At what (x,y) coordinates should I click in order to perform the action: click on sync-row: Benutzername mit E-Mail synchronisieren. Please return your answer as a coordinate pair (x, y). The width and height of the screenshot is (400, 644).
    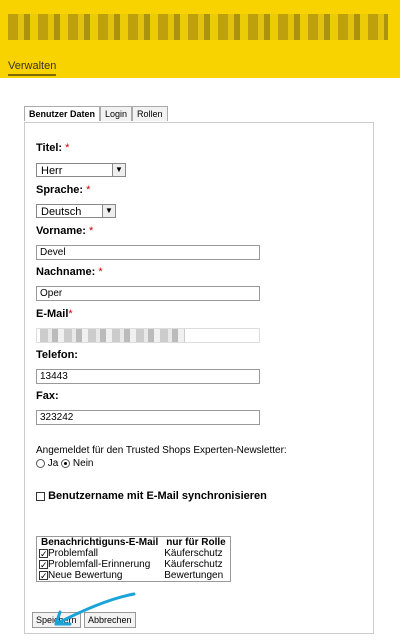
    Looking at the image, I should click on (151, 496).